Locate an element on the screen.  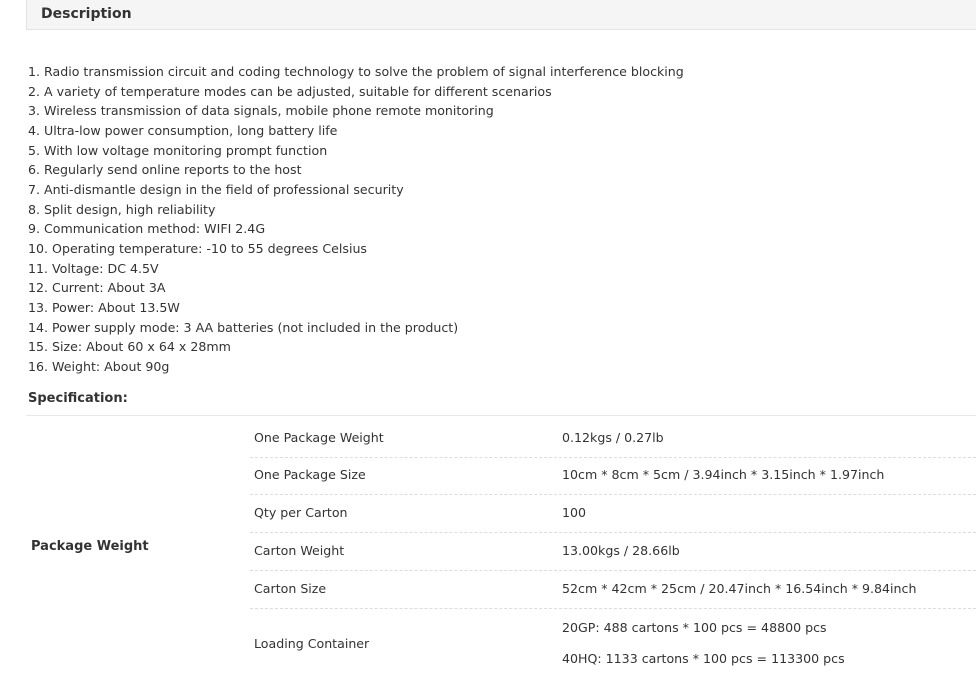
specification-title: Specification: is located at coordinates (78, 398).